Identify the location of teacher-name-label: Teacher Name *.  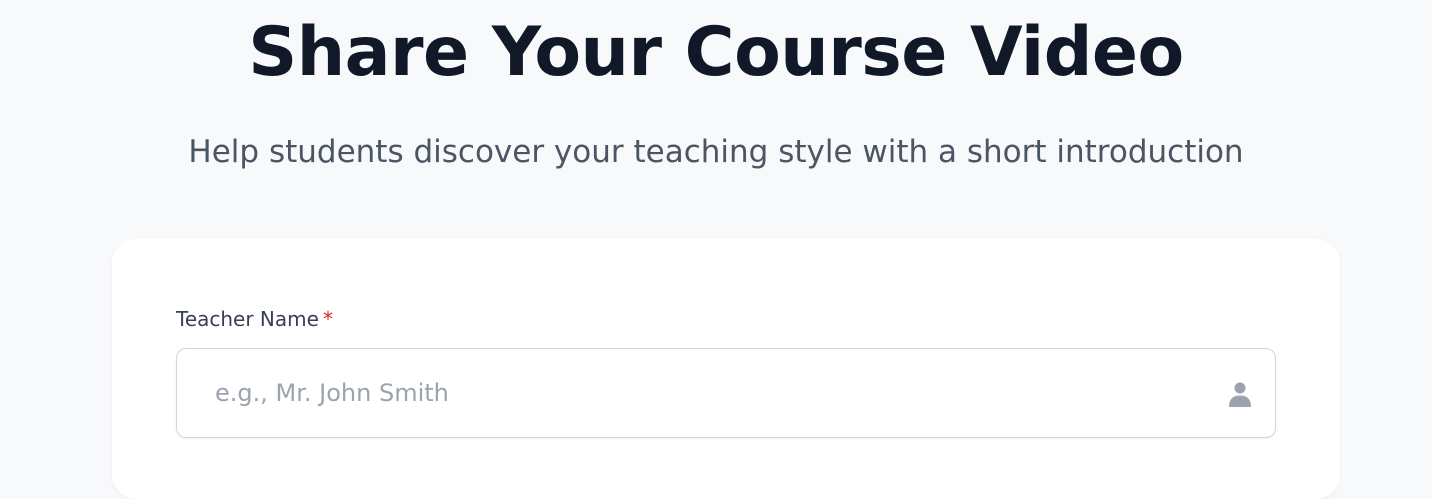
(254, 319).